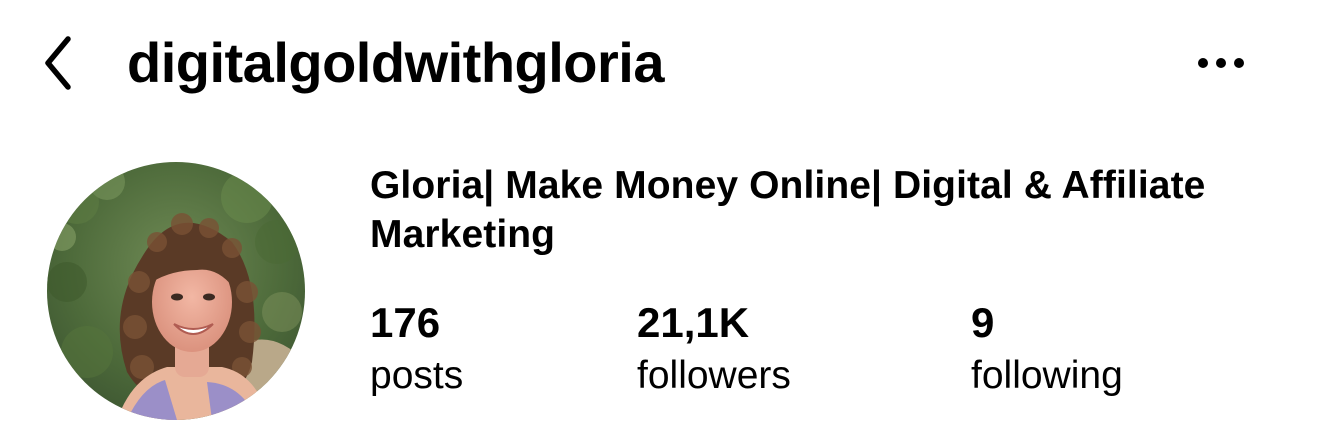 The image size is (1319, 437). What do you see at coordinates (416, 351) in the screenshot?
I see `stat-posts: 176 posts` at bounding box center [416, 351].